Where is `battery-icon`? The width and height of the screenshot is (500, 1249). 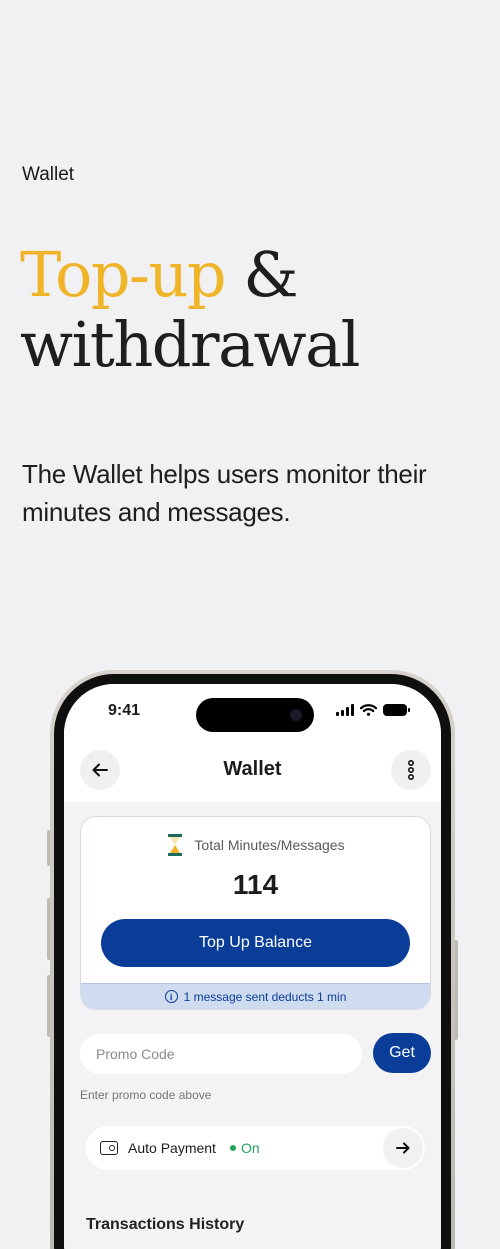
battery-icon is located at coordinates (396, 710).